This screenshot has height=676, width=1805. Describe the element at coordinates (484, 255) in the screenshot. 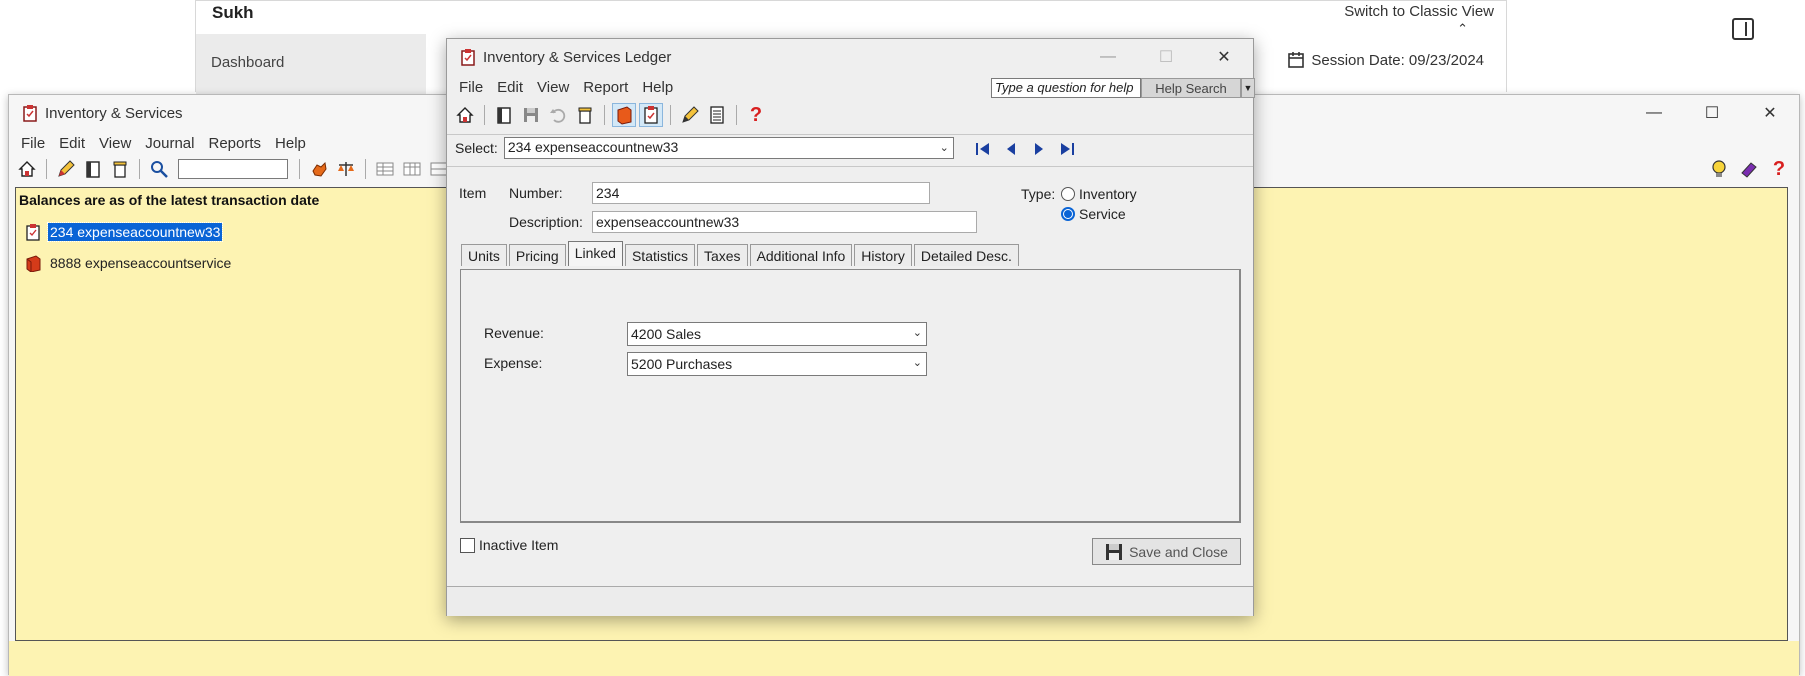

I see `tab-units: Units` at that location.